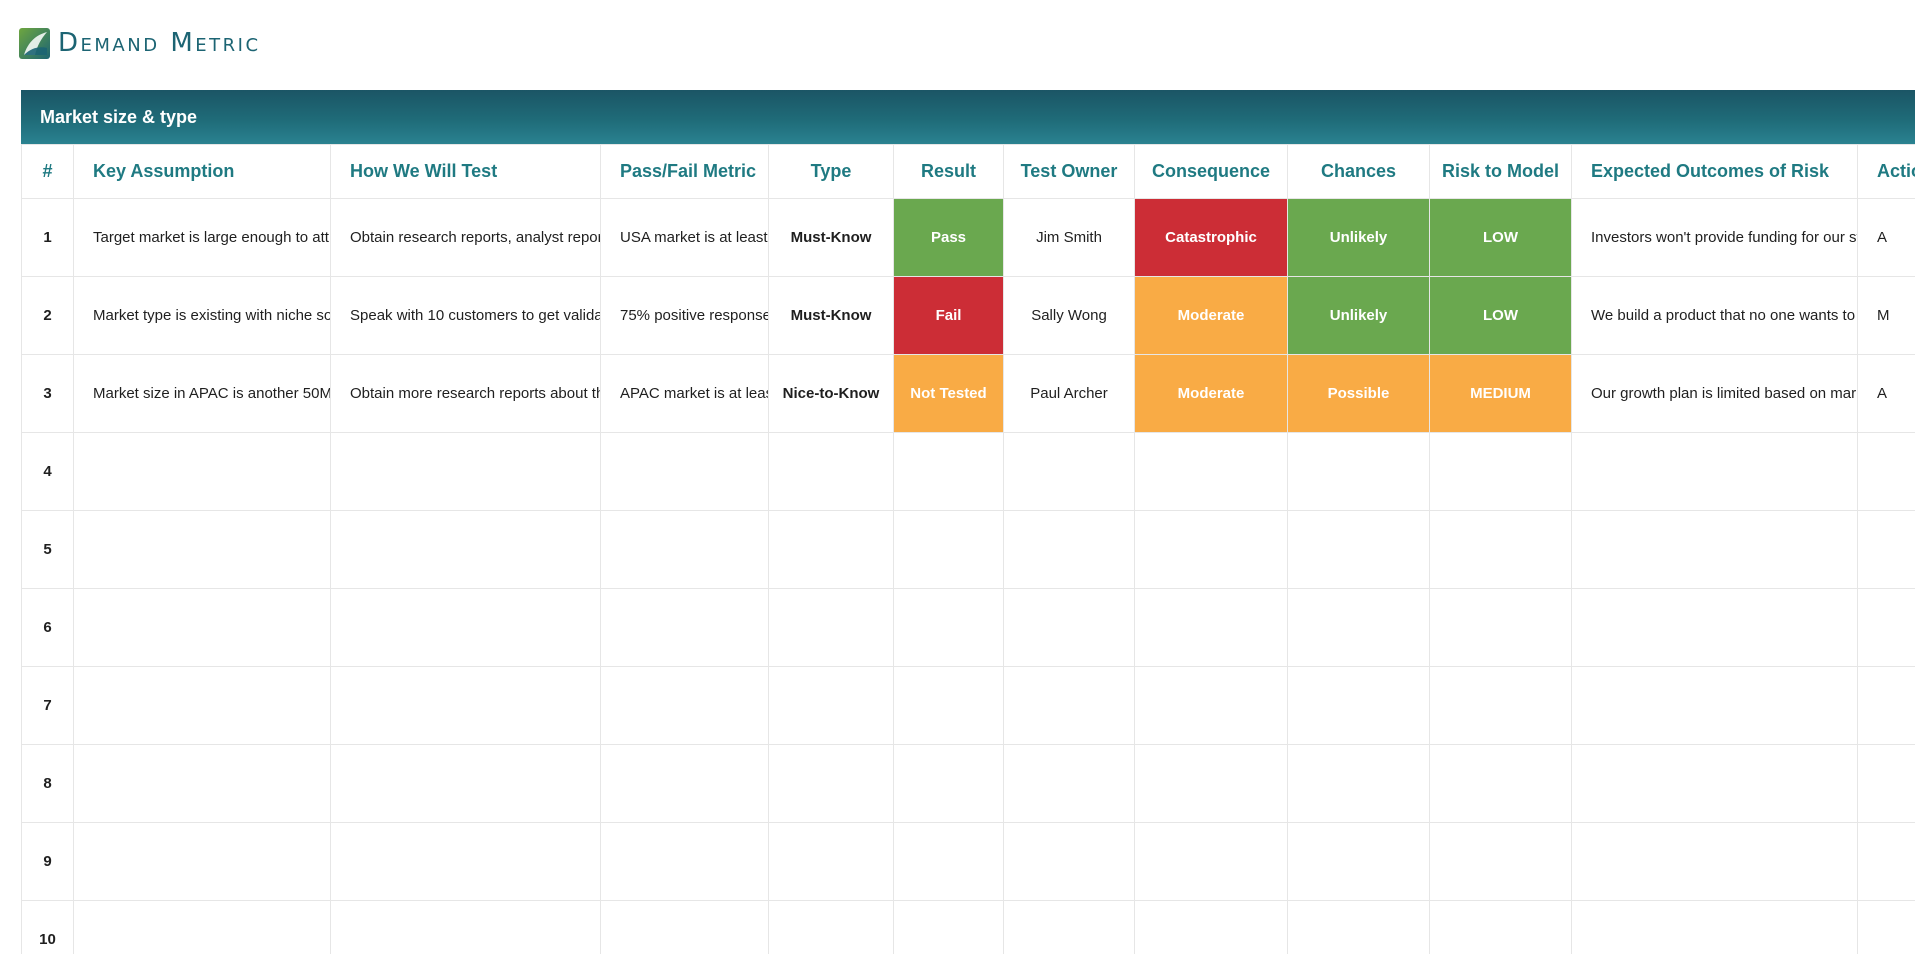  What do you see at coordinates (47, 705) in the screenshot?
I see `row-number-cell: 7` at bounding box center [47, 705].